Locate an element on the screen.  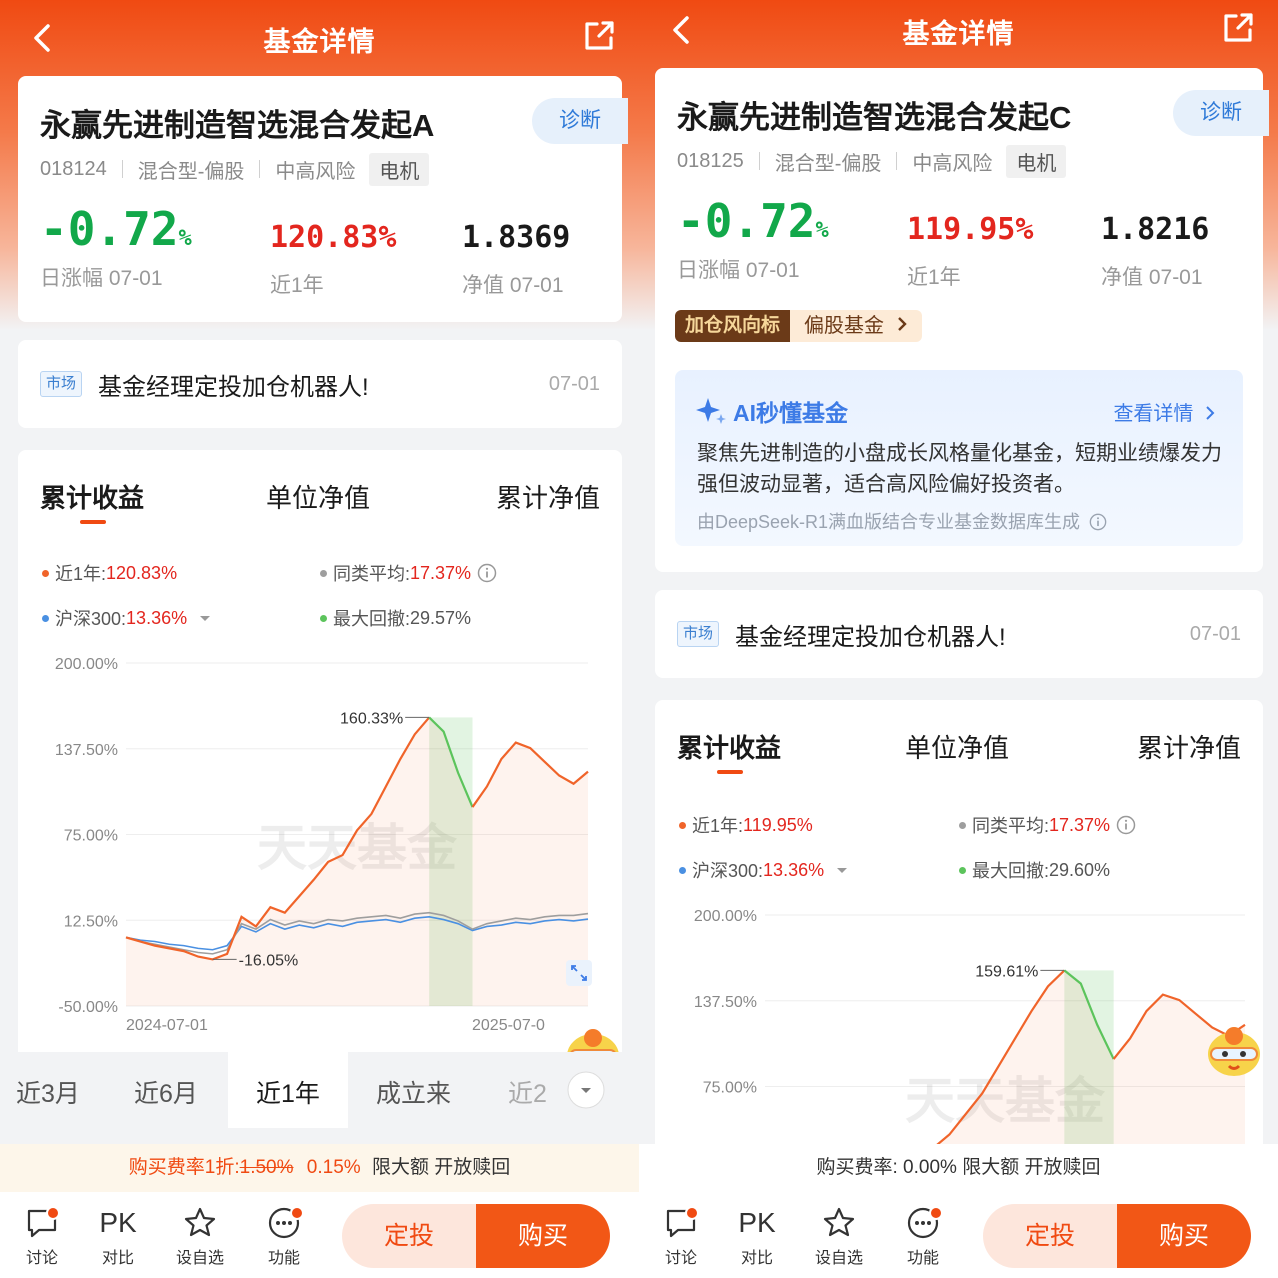
page-title: 基金详情 is located at coordinates (958, 34).